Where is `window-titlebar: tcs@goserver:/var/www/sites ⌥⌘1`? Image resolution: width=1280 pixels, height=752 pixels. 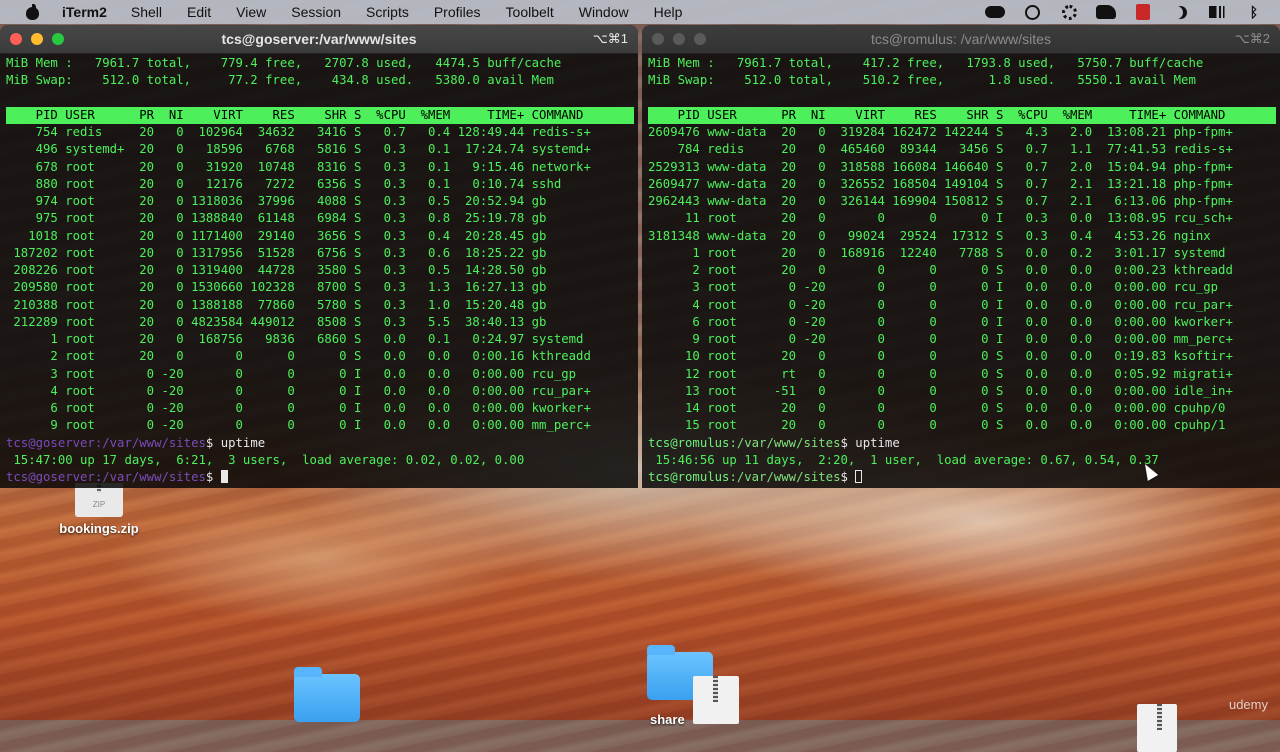
window-titlebar: tcs@goserver:/var/www/sites ⌥⌘1 is located at coordinates (319, 39).